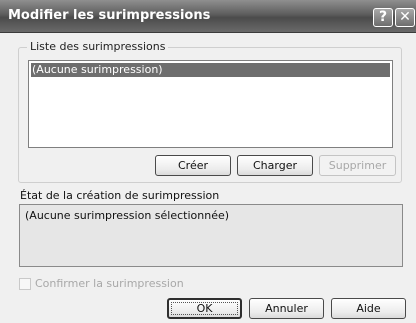 This screenshot has height=323, width=416. I want to click on ok-button: OK, so click(204, 308).